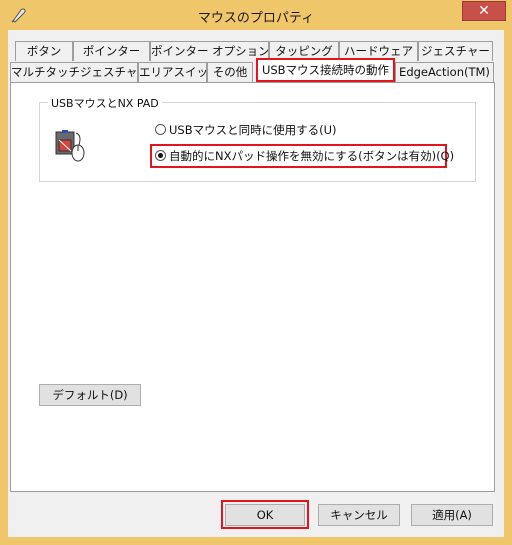 The height and width of the screenshot is (545, 512). I want to click on close-button: ✕, so click(484, 11).